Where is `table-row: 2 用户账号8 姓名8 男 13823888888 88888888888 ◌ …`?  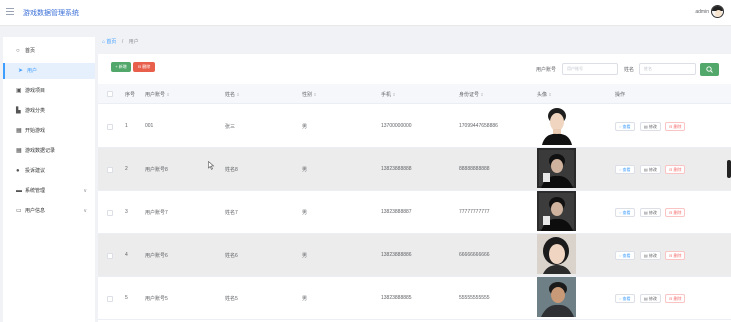
table-row: 2 用户账号8 姓名8 男 13823888888 88888888888 ◌ … is located at coordinates (414, 169).